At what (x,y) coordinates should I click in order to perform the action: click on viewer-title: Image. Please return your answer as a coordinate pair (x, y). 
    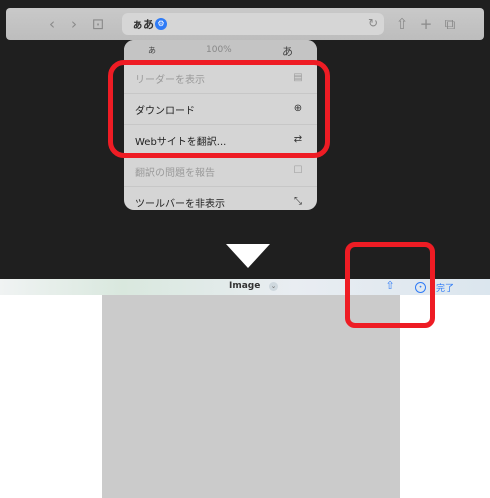
    Looking at the image, I should click on (245, 286).